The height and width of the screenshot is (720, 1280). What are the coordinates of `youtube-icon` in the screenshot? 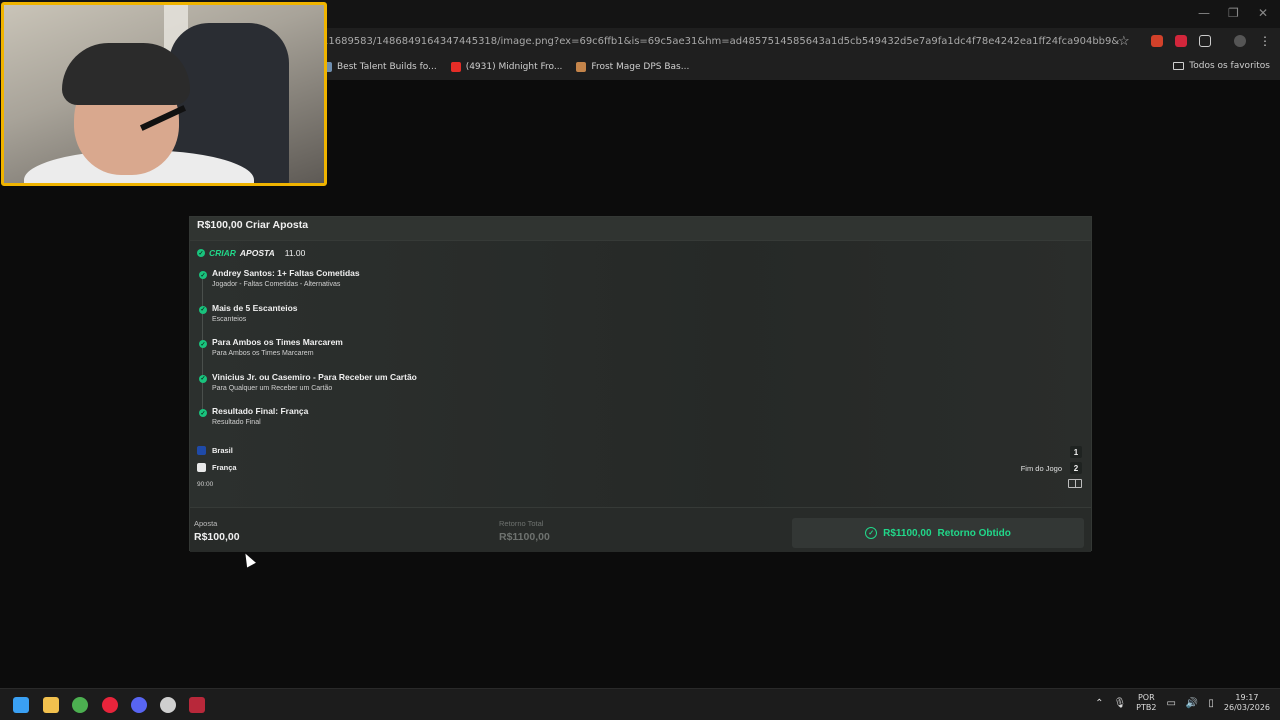 It's located at (455, 67).